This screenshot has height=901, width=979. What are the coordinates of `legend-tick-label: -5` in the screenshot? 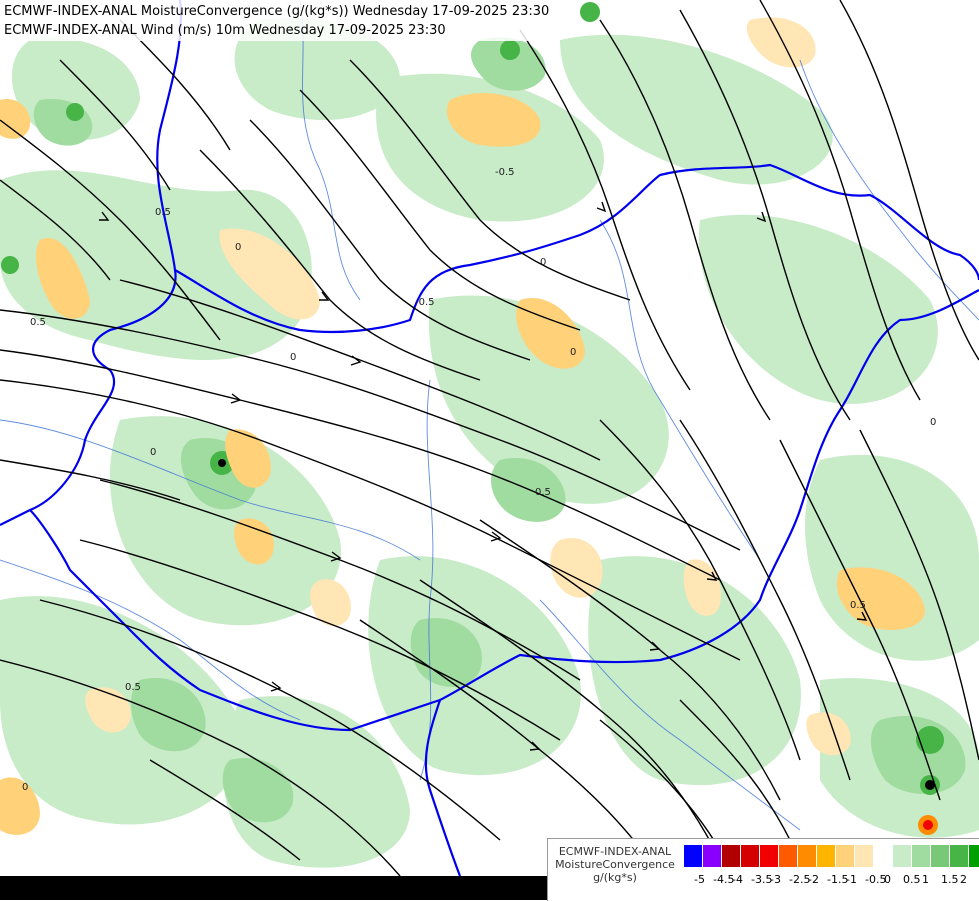 It's located at (699, 879).